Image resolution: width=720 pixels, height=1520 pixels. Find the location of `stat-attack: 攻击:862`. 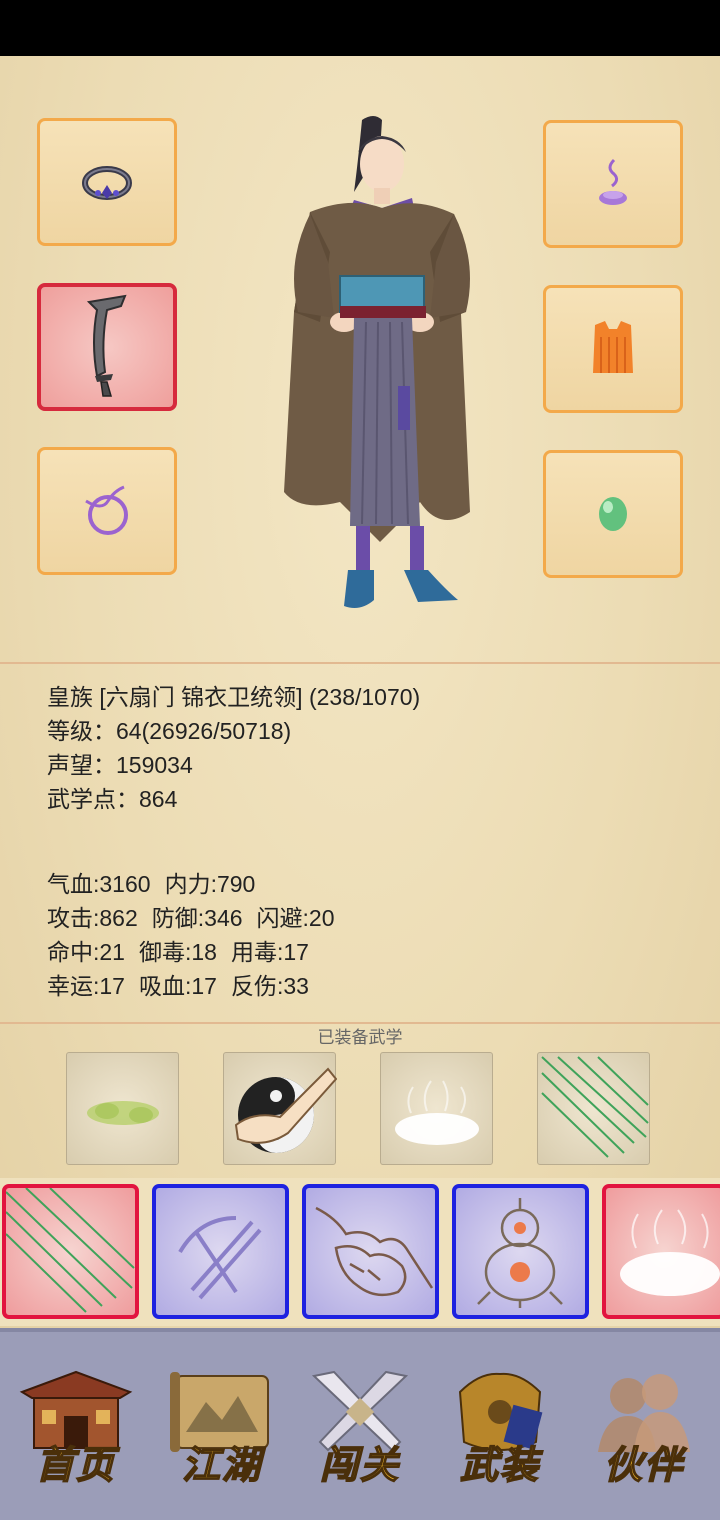

stat-attack: 攻击:862 is located at coordinates (92, 918).